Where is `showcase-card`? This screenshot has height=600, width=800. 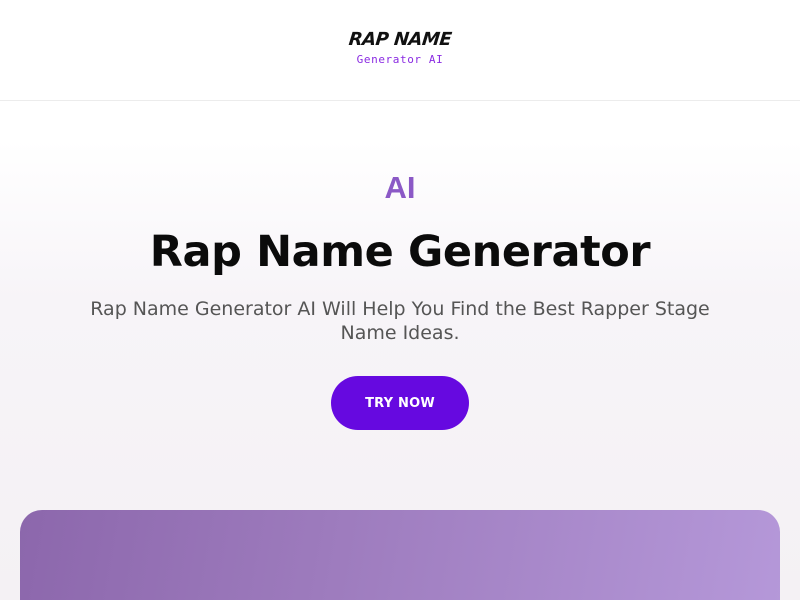
showcase-card is located at coordinates (400, 555).